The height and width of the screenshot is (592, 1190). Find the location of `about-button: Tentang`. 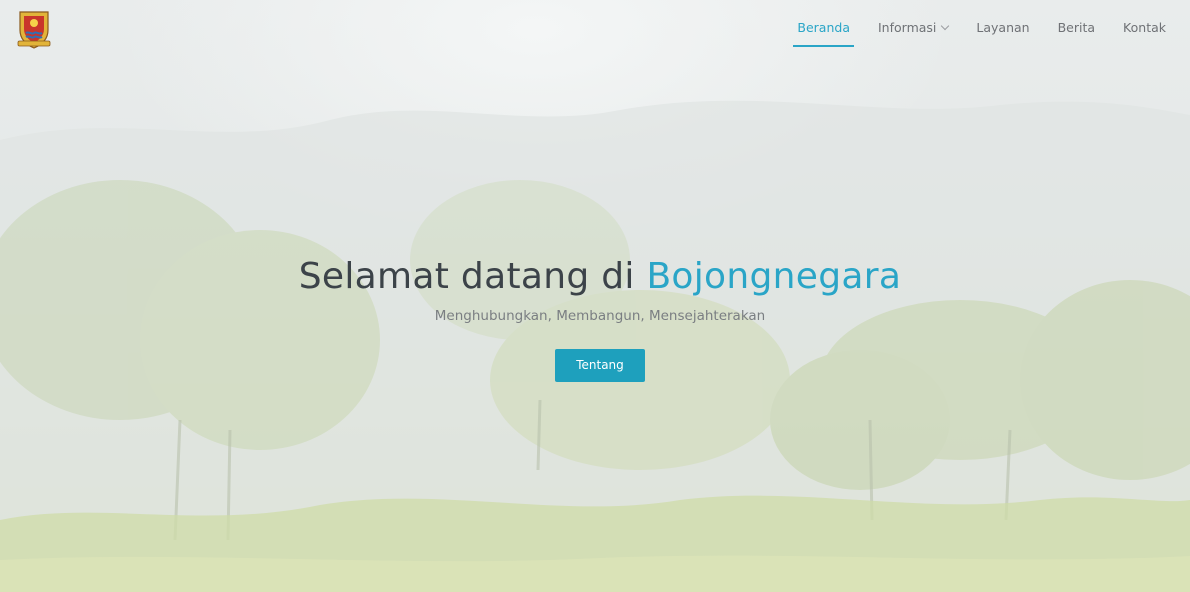

about-button: Tentang is located at coordinates (600, 365).